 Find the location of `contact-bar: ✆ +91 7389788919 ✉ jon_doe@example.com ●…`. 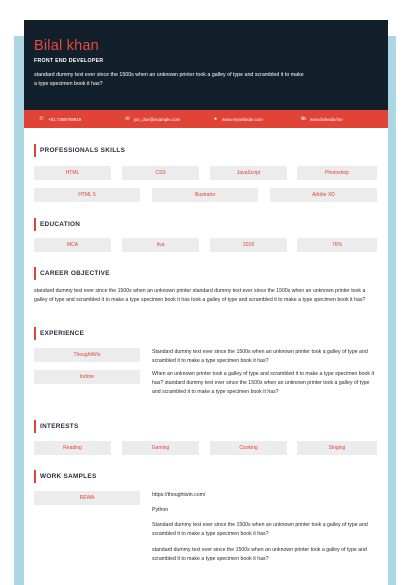

contact-bar: ✆ +91 7389788919 ✉ jon_doe@example.com ●… is located at coordinates (206, 119).